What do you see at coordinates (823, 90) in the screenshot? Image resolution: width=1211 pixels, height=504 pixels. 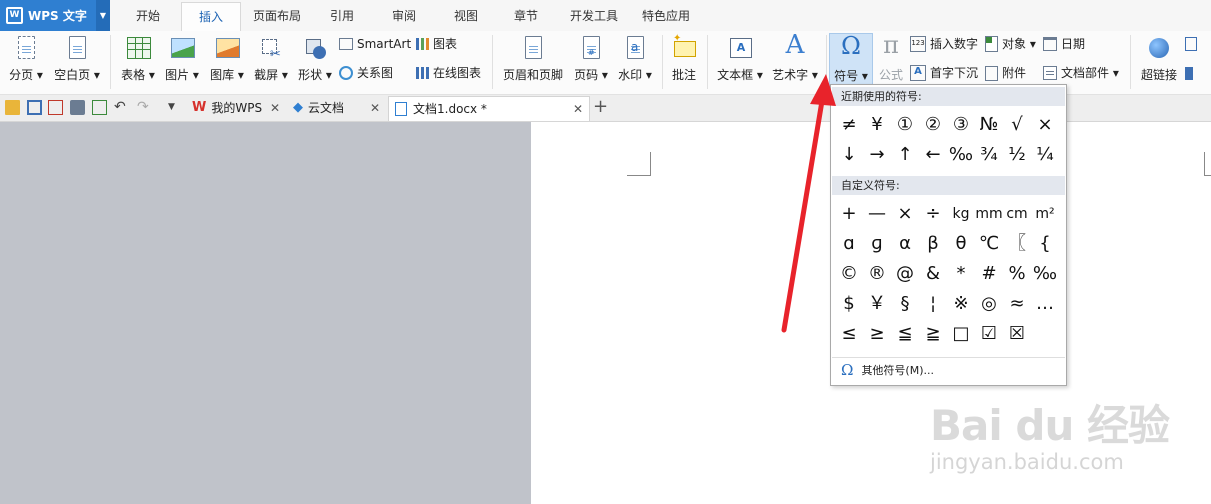 I see `arrow-head` at bounding box center [823, 90].